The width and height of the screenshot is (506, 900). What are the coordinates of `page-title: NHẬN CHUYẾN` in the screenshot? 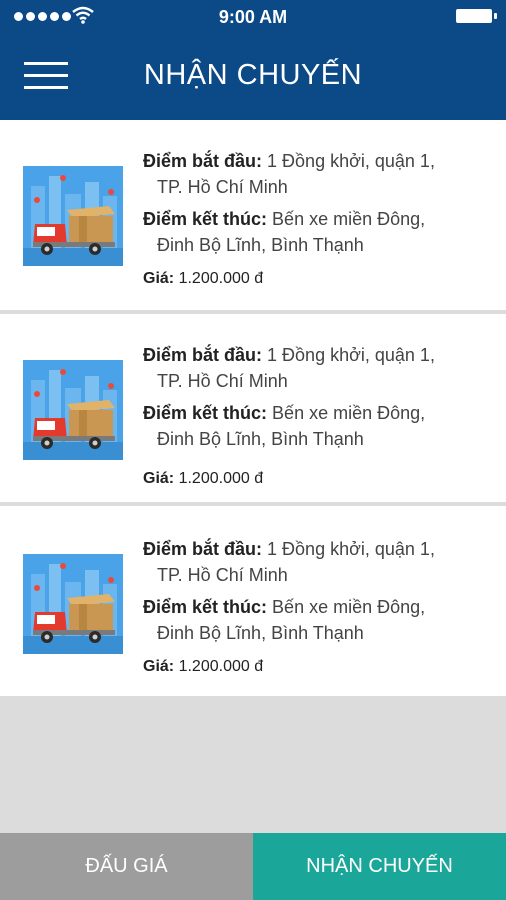 It's located at (253, 75).